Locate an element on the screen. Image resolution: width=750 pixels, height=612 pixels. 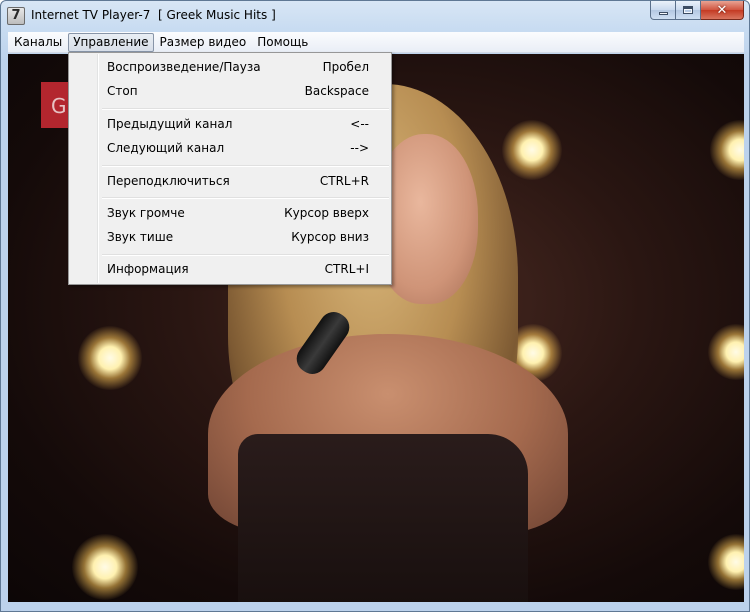
menu-item-volume-down: Звук тише Курсор вниз is located at coordinates (230, 237).